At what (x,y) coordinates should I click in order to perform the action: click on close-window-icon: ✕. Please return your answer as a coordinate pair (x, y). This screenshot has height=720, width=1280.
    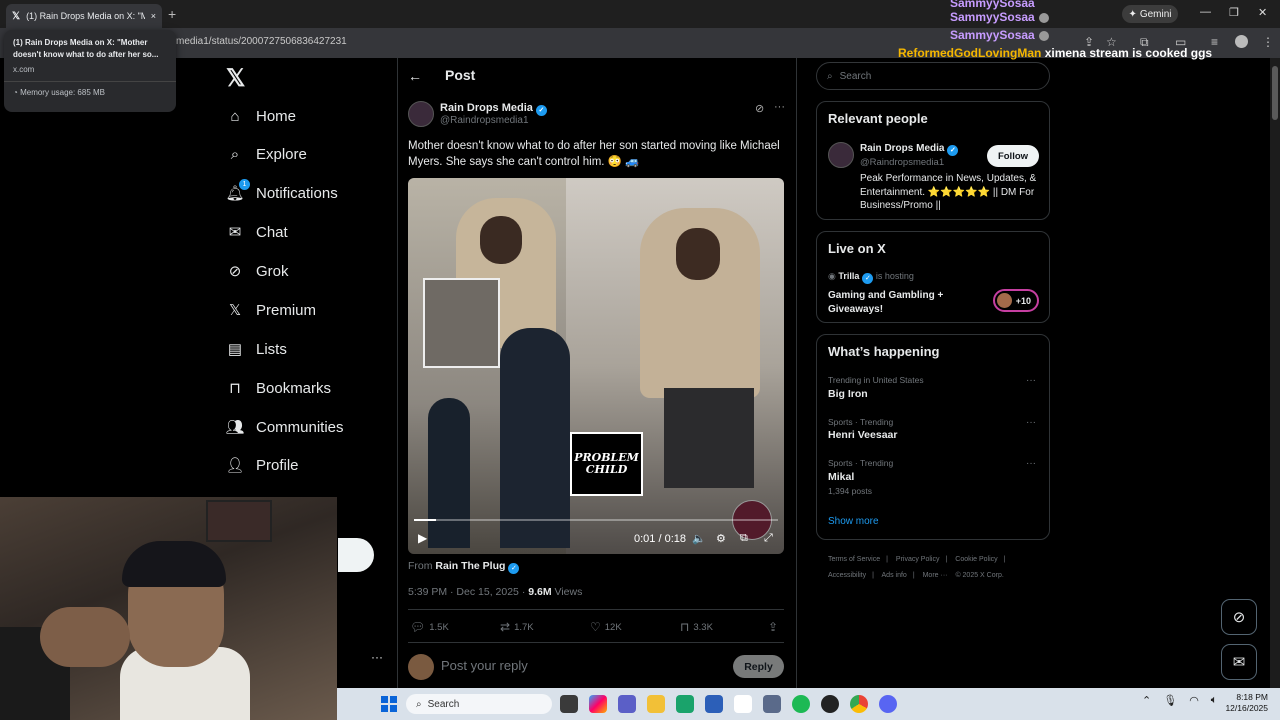
    Looking at the image, I should click on (1262, 12).